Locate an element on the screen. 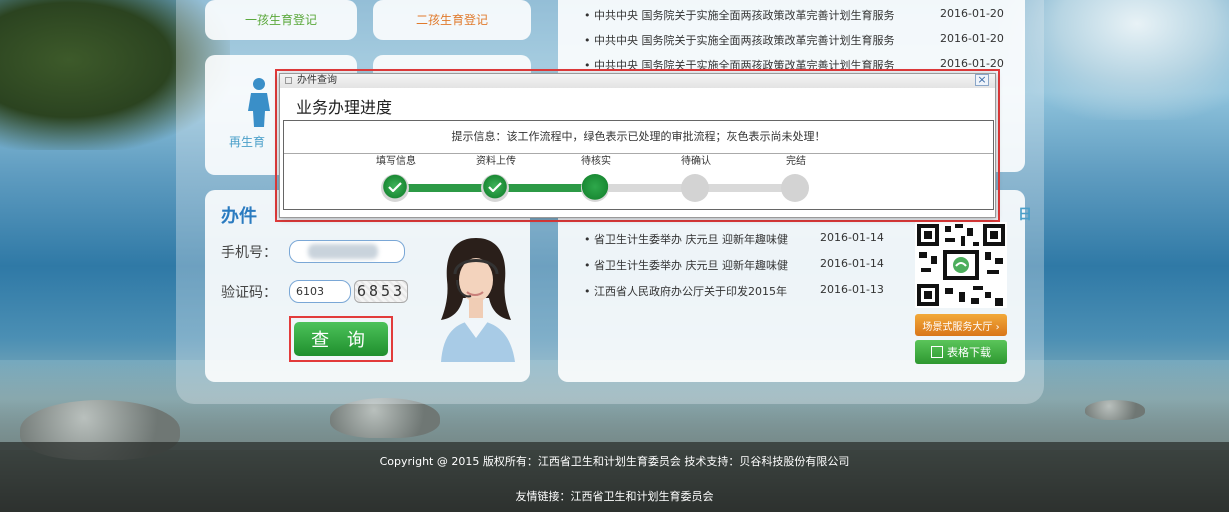 The image size is (1229, 512). progress-tip: 提示信息：该工作流程中，绿色表示已处理的审批流程；灰色表示尚未处理！ is located at coordinates (638, 137).